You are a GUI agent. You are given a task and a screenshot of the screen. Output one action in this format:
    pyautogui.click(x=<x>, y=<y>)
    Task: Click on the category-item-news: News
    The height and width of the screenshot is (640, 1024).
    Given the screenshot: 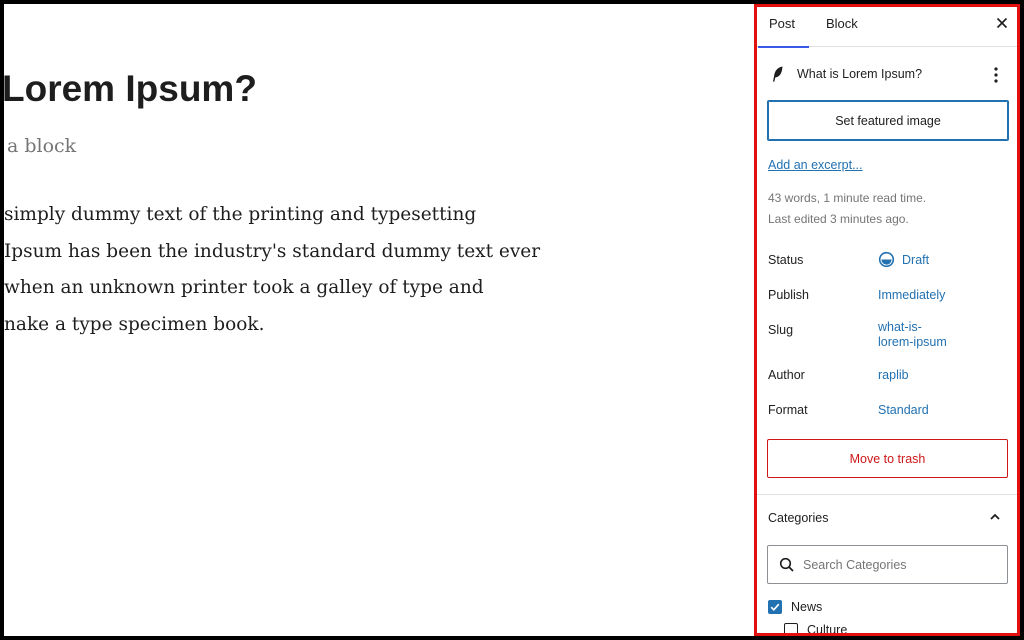 What is the action you would take?
    pyautogui.click(x=795, y=607)
    